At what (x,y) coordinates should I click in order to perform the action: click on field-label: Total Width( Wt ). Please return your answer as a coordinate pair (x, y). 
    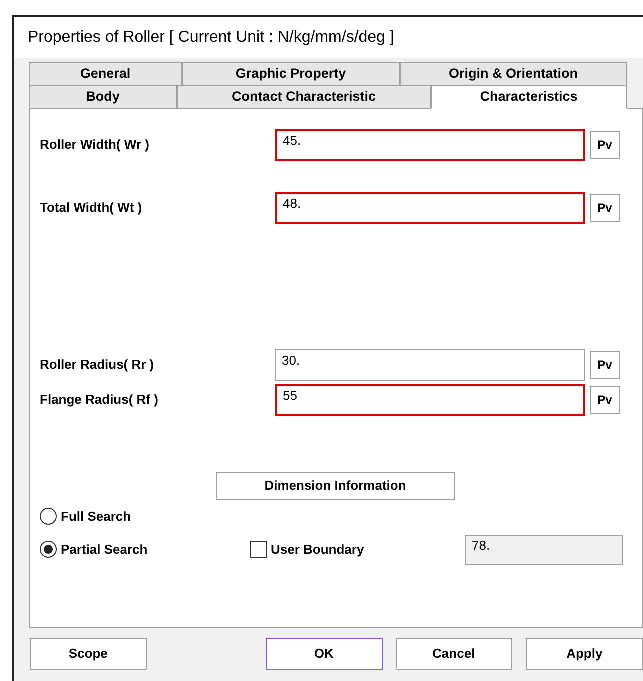
    Looking at the image, I should click on (92, 208).